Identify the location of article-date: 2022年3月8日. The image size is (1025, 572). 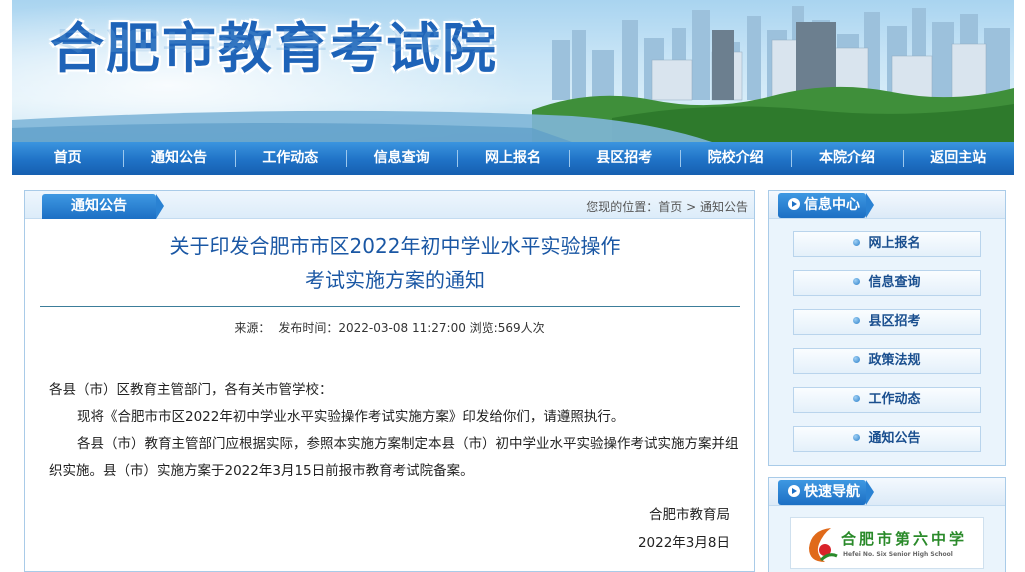
(683, 543).